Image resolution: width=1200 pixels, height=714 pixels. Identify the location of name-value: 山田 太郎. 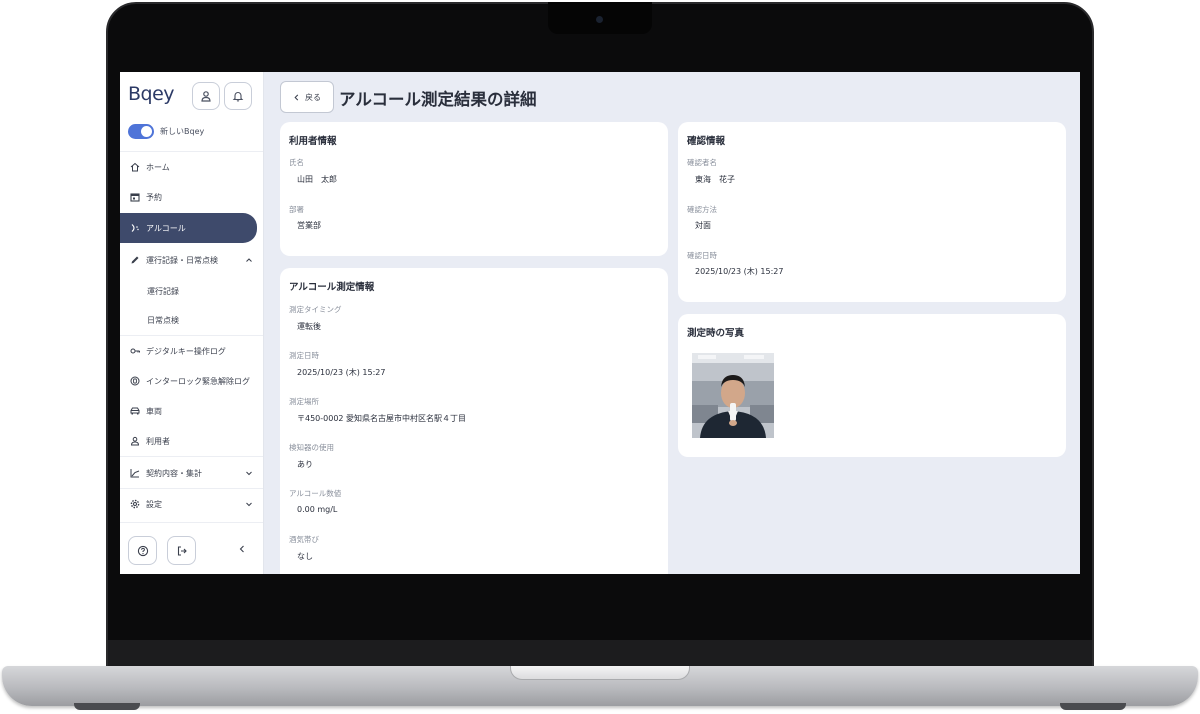
(317, 179).